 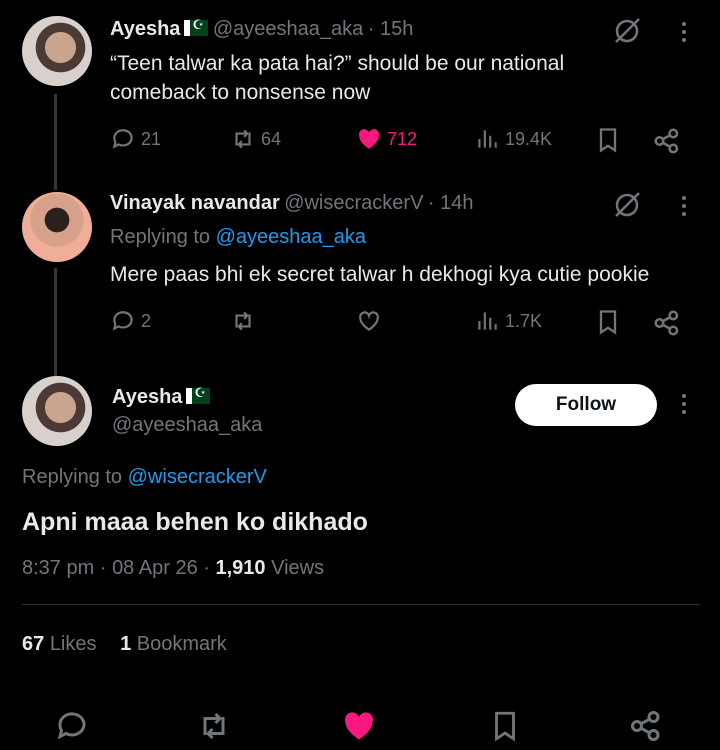 I want to click on bookmarks-count: 1, so click(x=126, y=644).